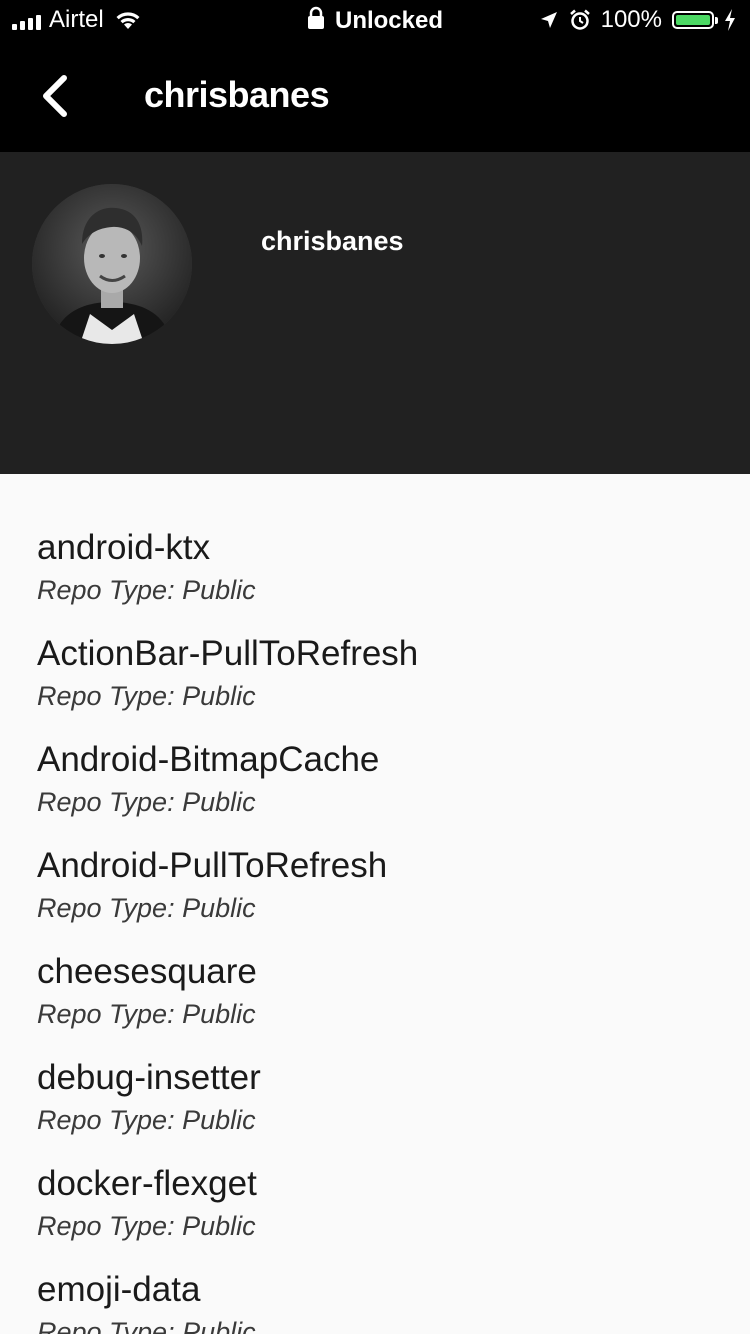 The height and width of the screenshot is (1334, 750). Describe the element at coordinates (208, 759) in the screenshot. I see `repo-name: Android-BitmapCache` at that location.